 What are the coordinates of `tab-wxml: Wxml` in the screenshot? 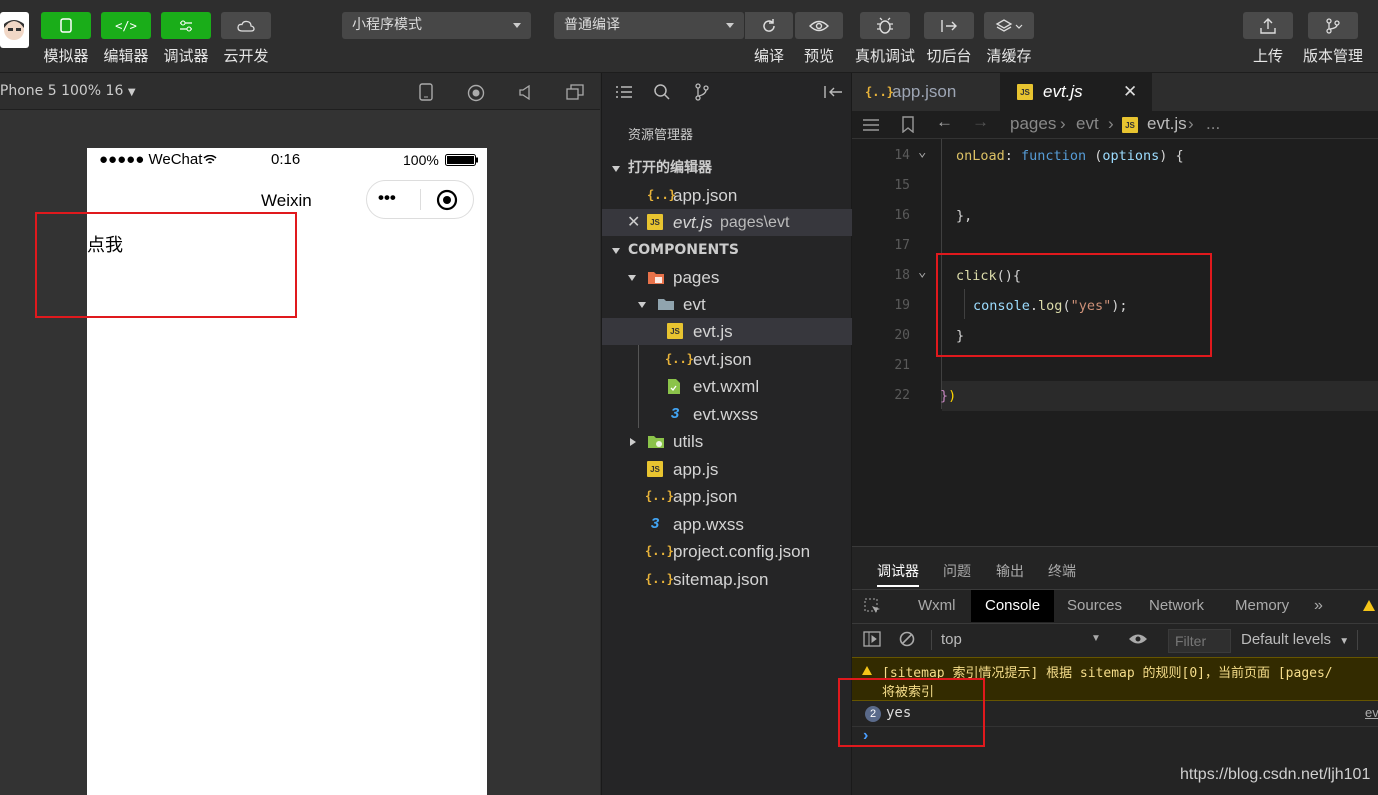 It's located at (937, 606).